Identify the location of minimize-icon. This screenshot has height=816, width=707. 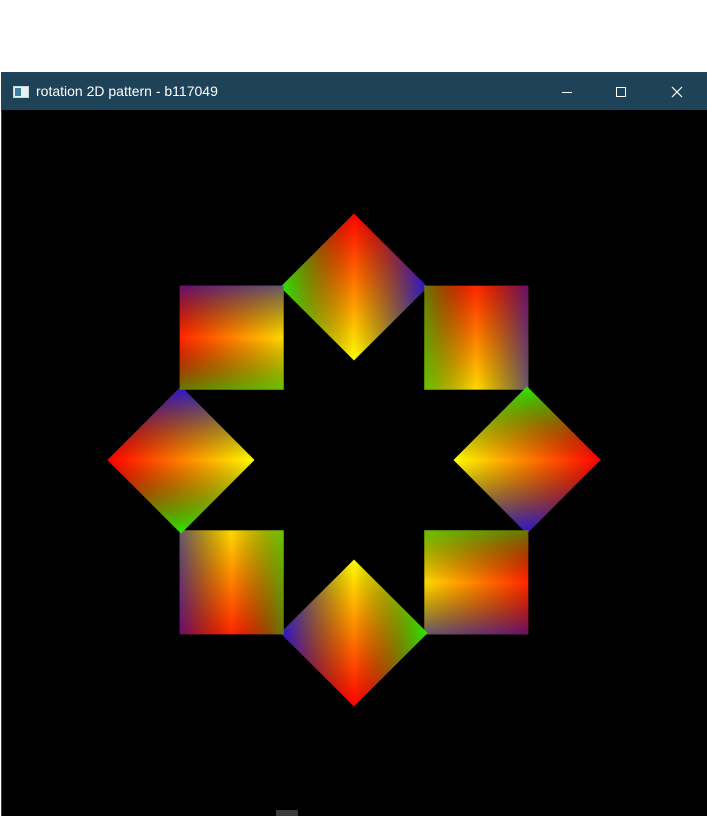
(567, 92).